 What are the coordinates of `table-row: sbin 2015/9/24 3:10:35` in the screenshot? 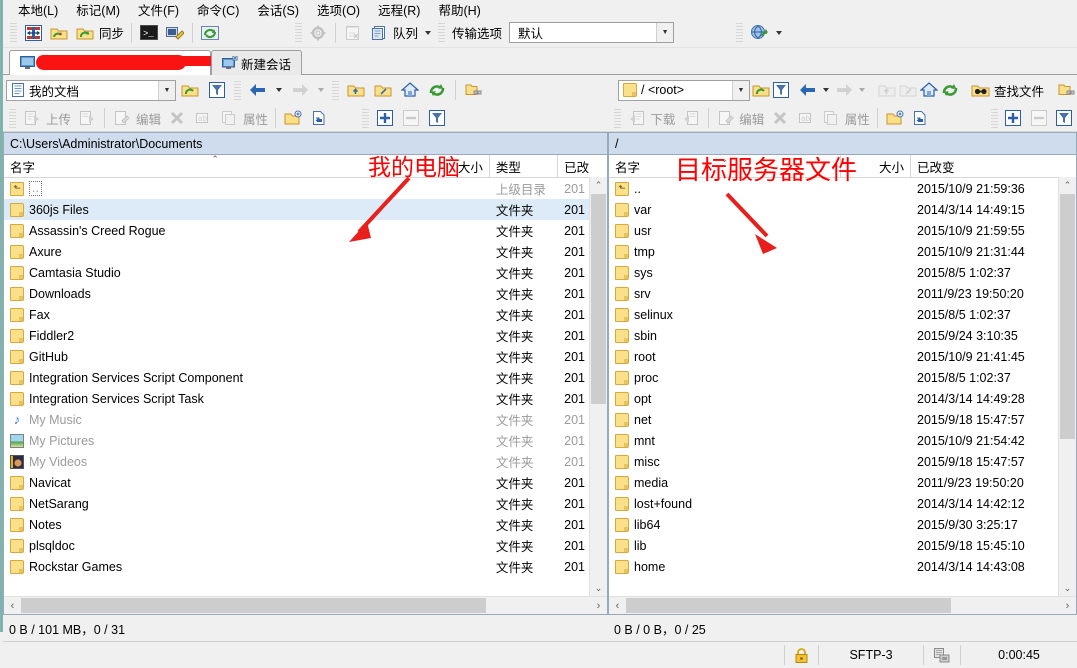 It's located at (842, 335).